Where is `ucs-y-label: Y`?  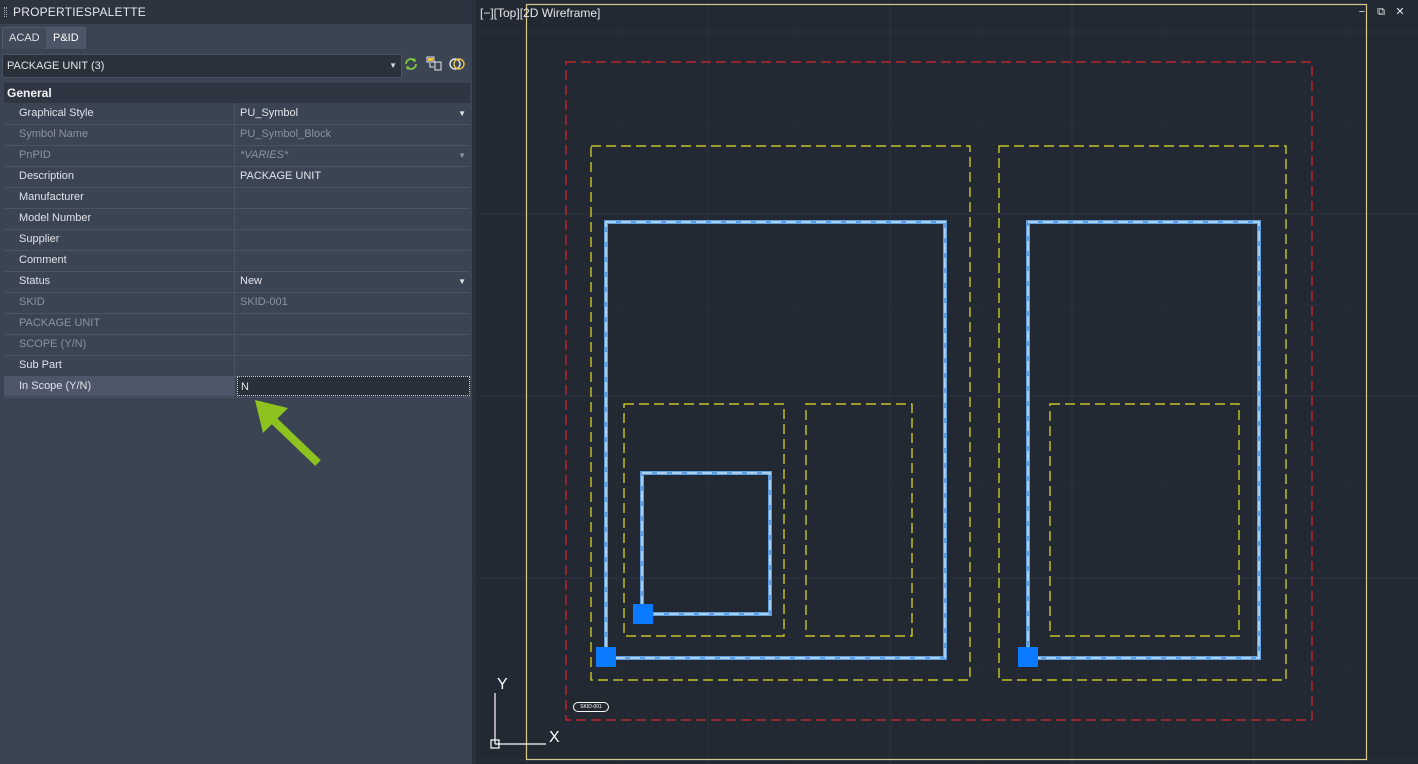 ucs-y-label: Y is located at coordinates (502, 684).